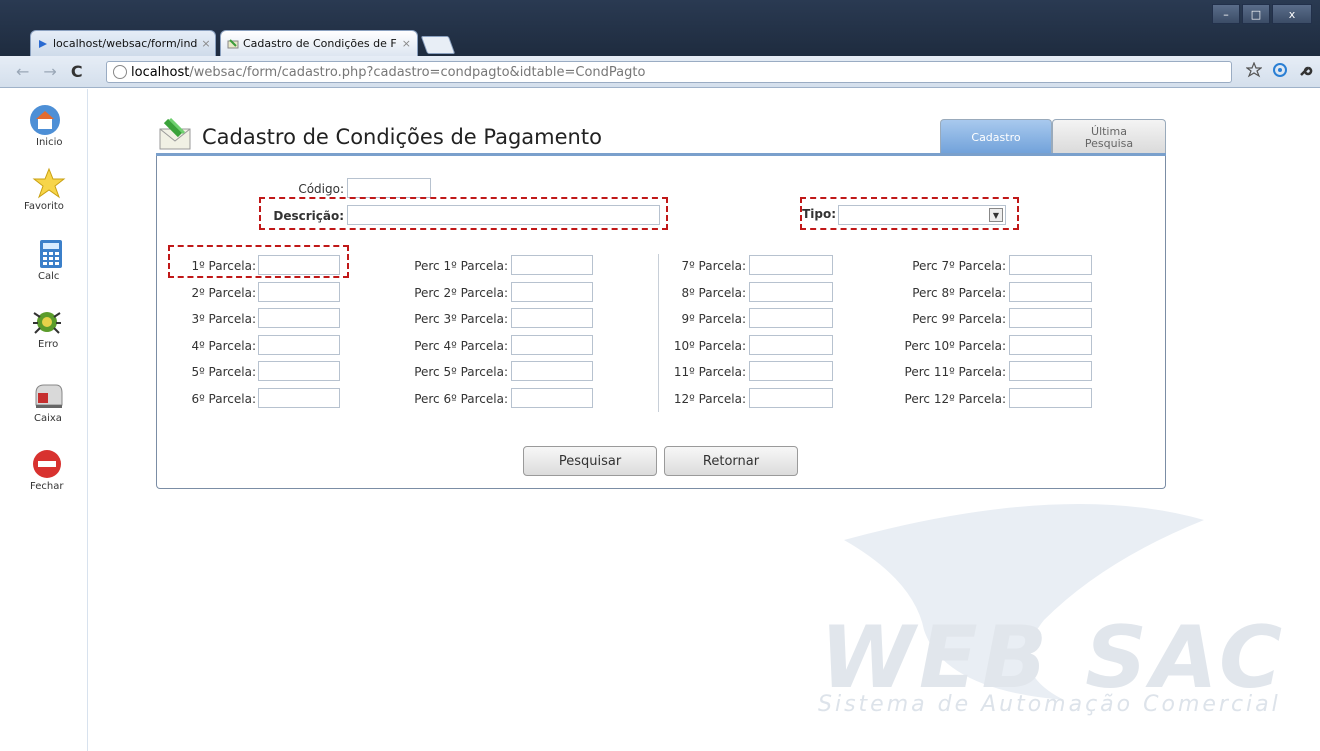 The image size is (1320, 751). Describe the element at coordinates (299, 371) in the screenshot. I see `parcela-5-input` at that location.